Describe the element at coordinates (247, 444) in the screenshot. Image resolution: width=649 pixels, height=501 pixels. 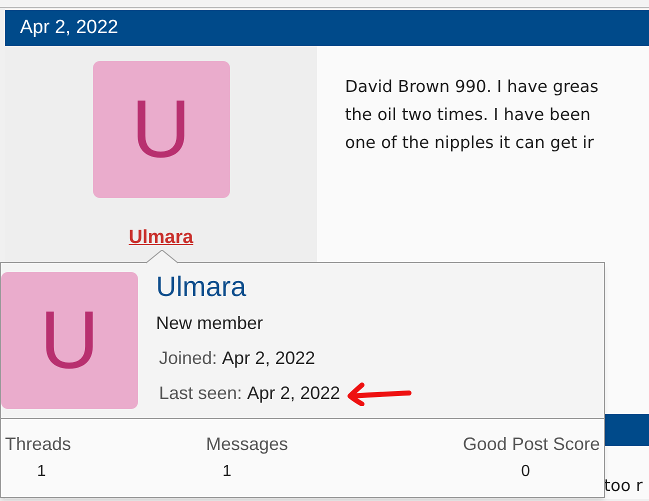
I see `stat-label: Messages` at that location.